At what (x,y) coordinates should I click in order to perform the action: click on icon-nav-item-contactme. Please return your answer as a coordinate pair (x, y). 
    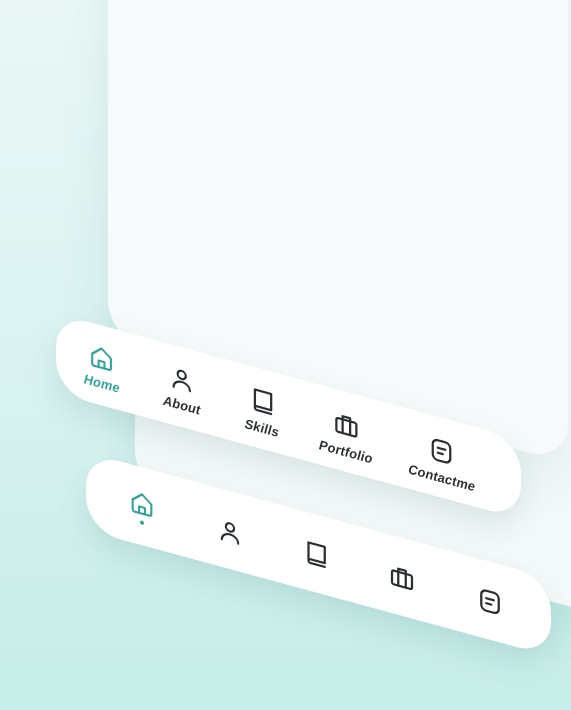
    Looking at the image, I should click on (490, 602).